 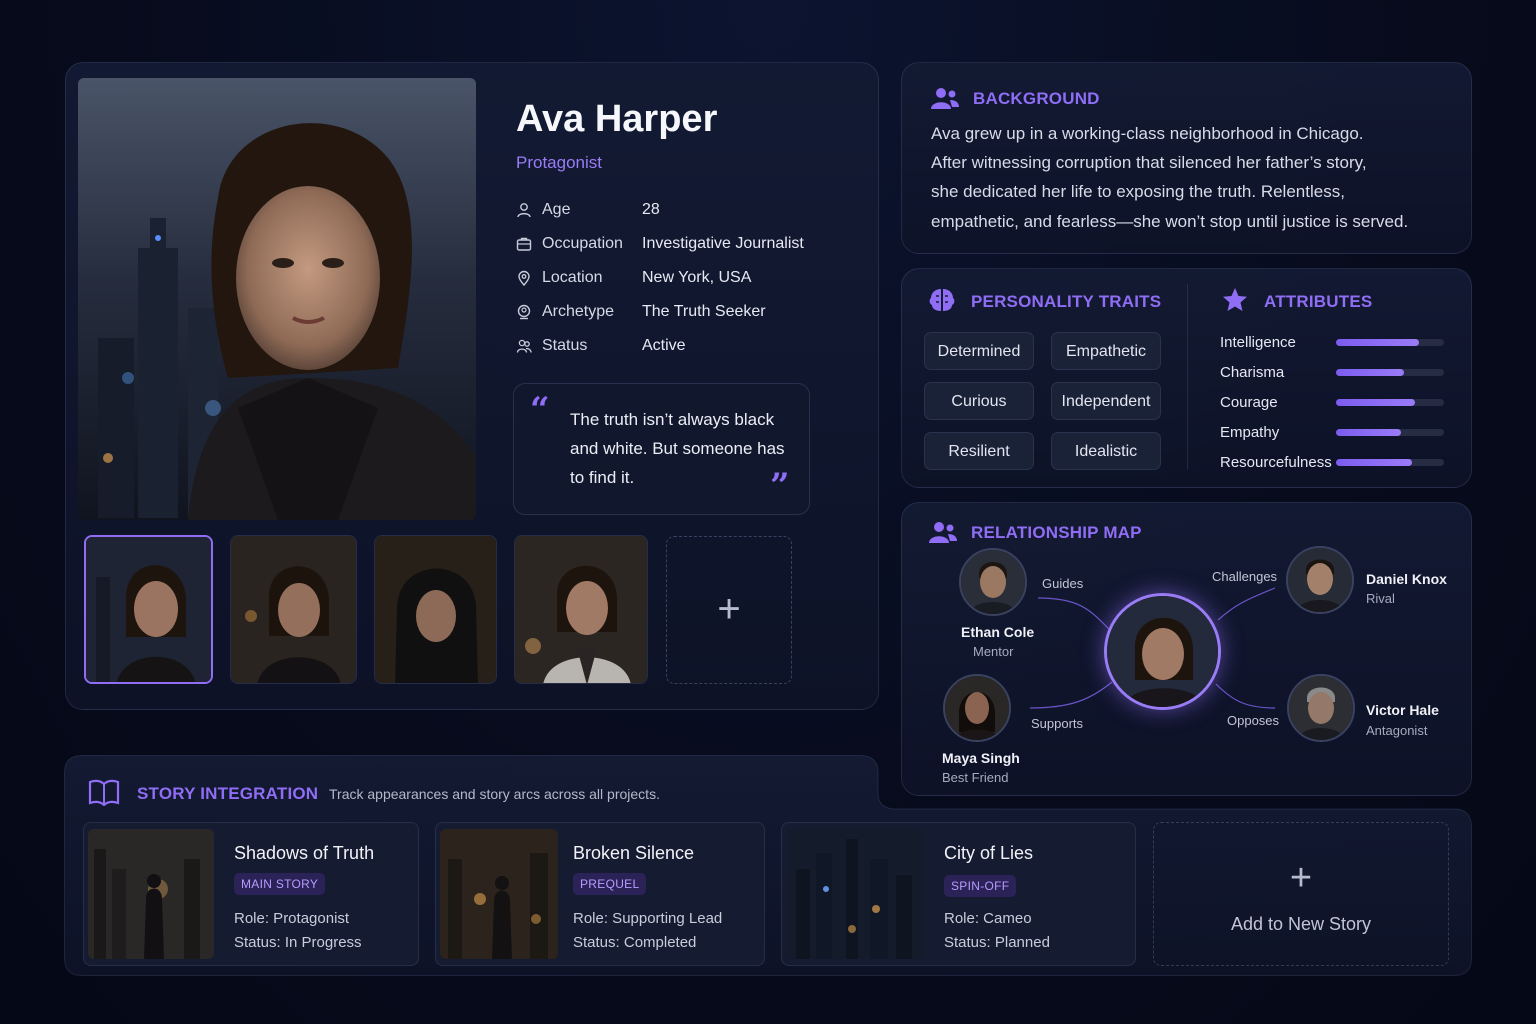 I want to click on briefcase-icon, so click(x=524, y=244).